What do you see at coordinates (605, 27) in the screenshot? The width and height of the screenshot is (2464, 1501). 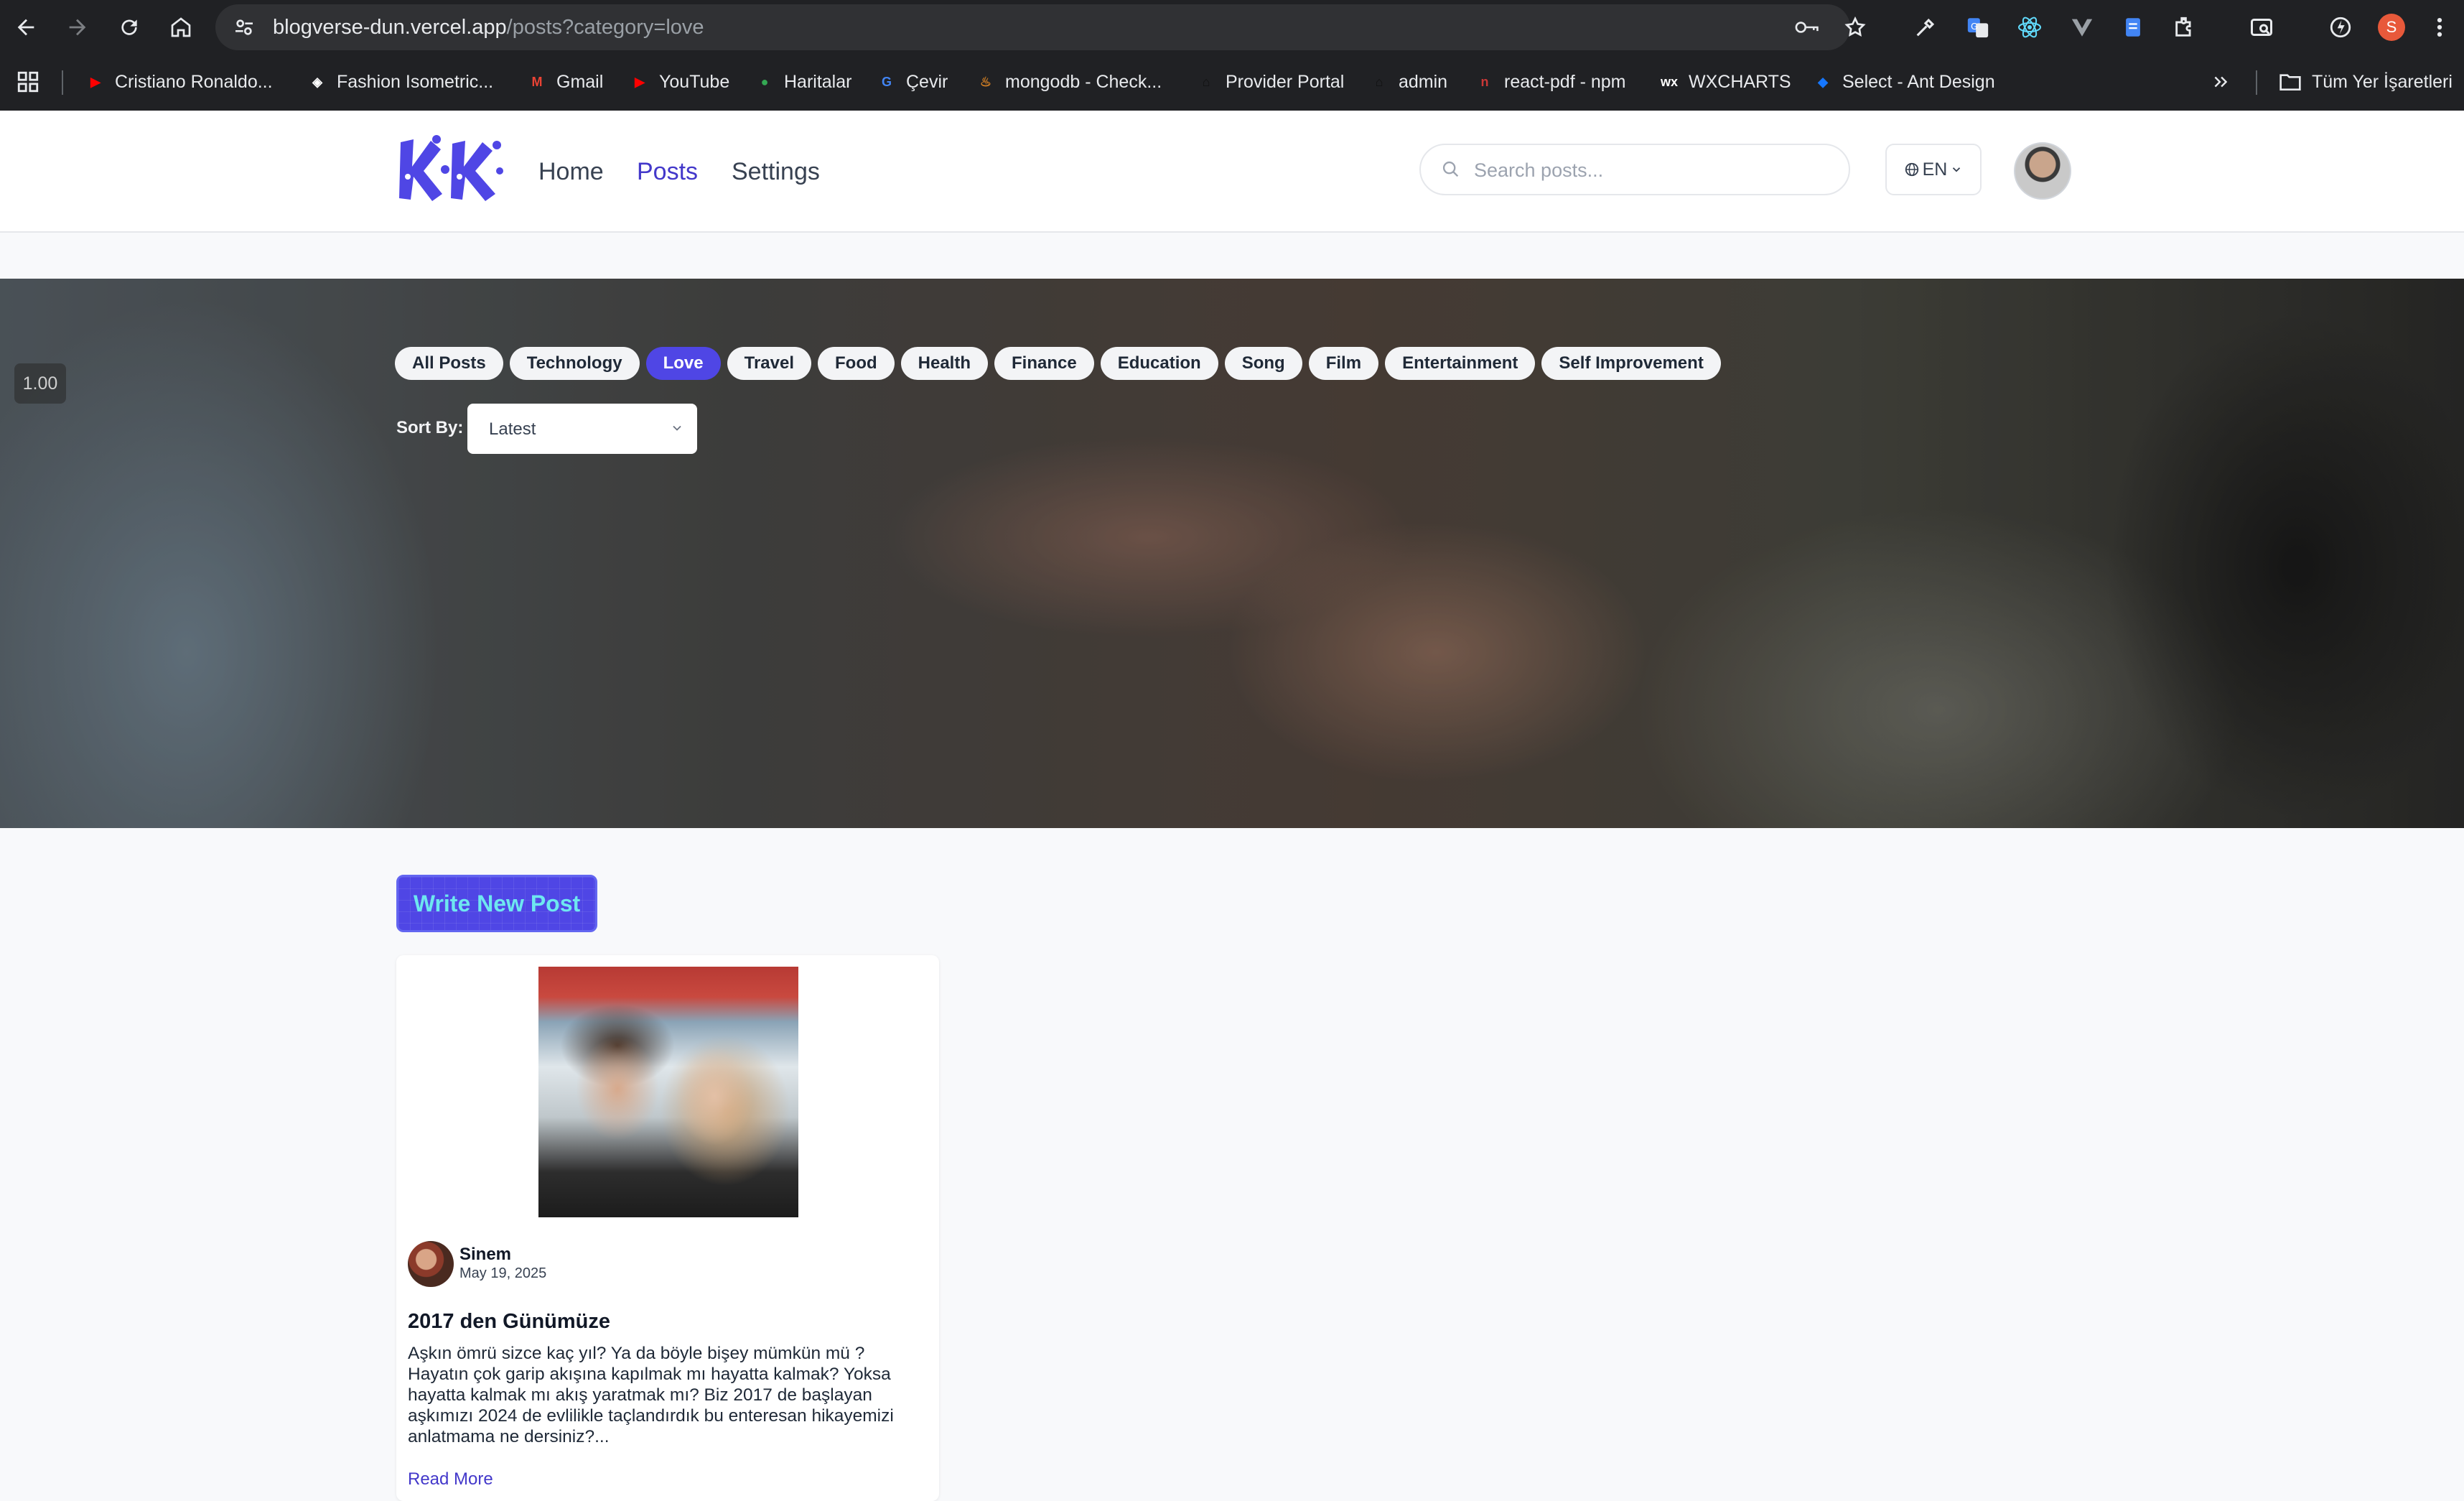 I see `url-path: /posts?category=love` at bounding box center [605, 27].